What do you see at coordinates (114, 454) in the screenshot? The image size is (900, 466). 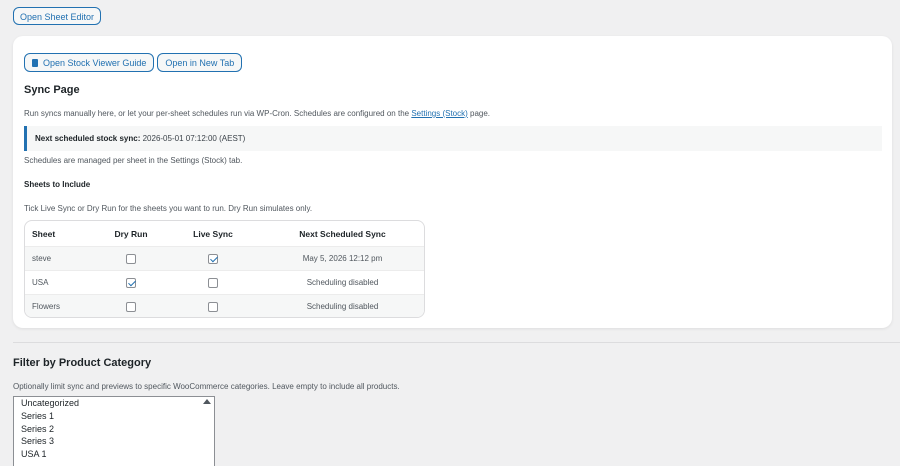 I see `category-option: USA 1` at bounding box center [114, 454].